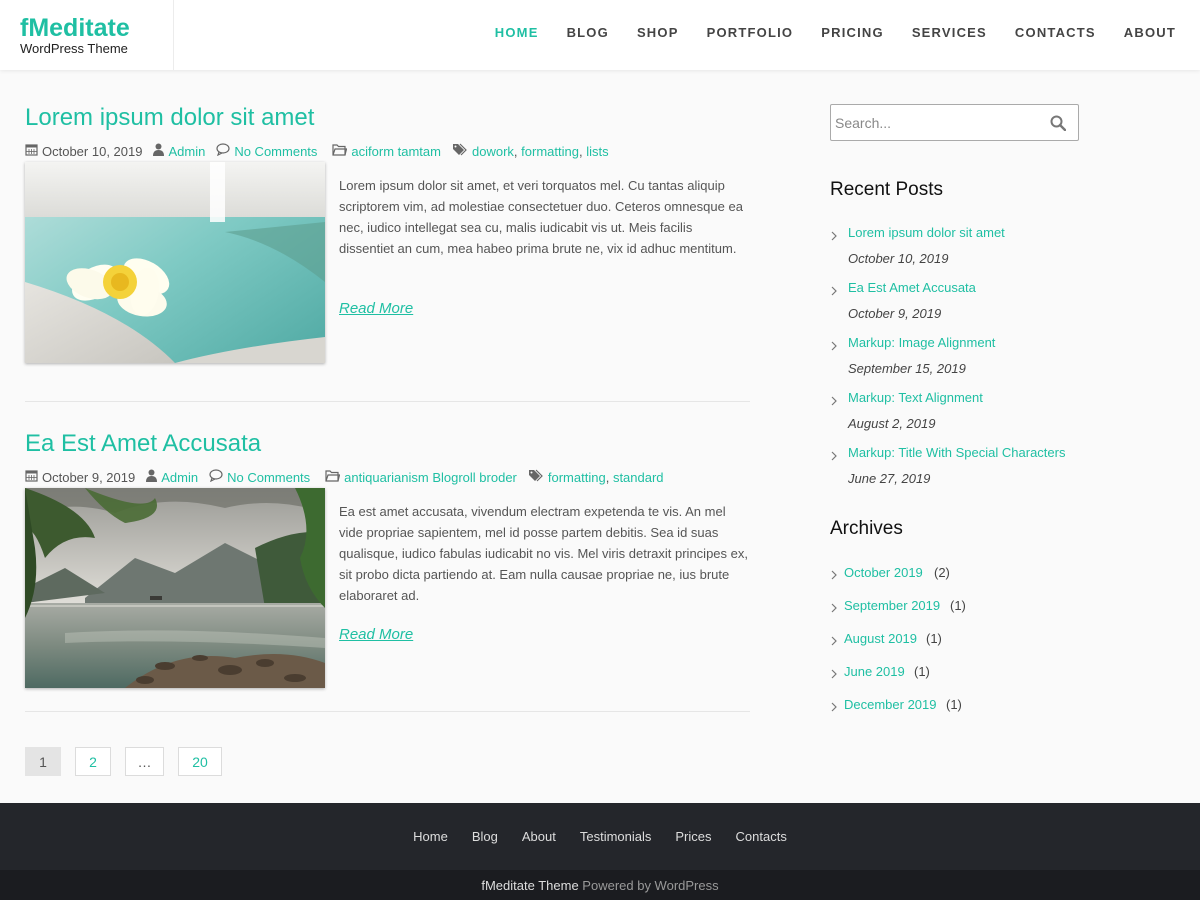 The width and height of the screenshot is (1200, 900). What do you see at coordinates (693, 836) in the screenshot?
I see `footer-link-prices: Prices` at bounding box center [693, 836].